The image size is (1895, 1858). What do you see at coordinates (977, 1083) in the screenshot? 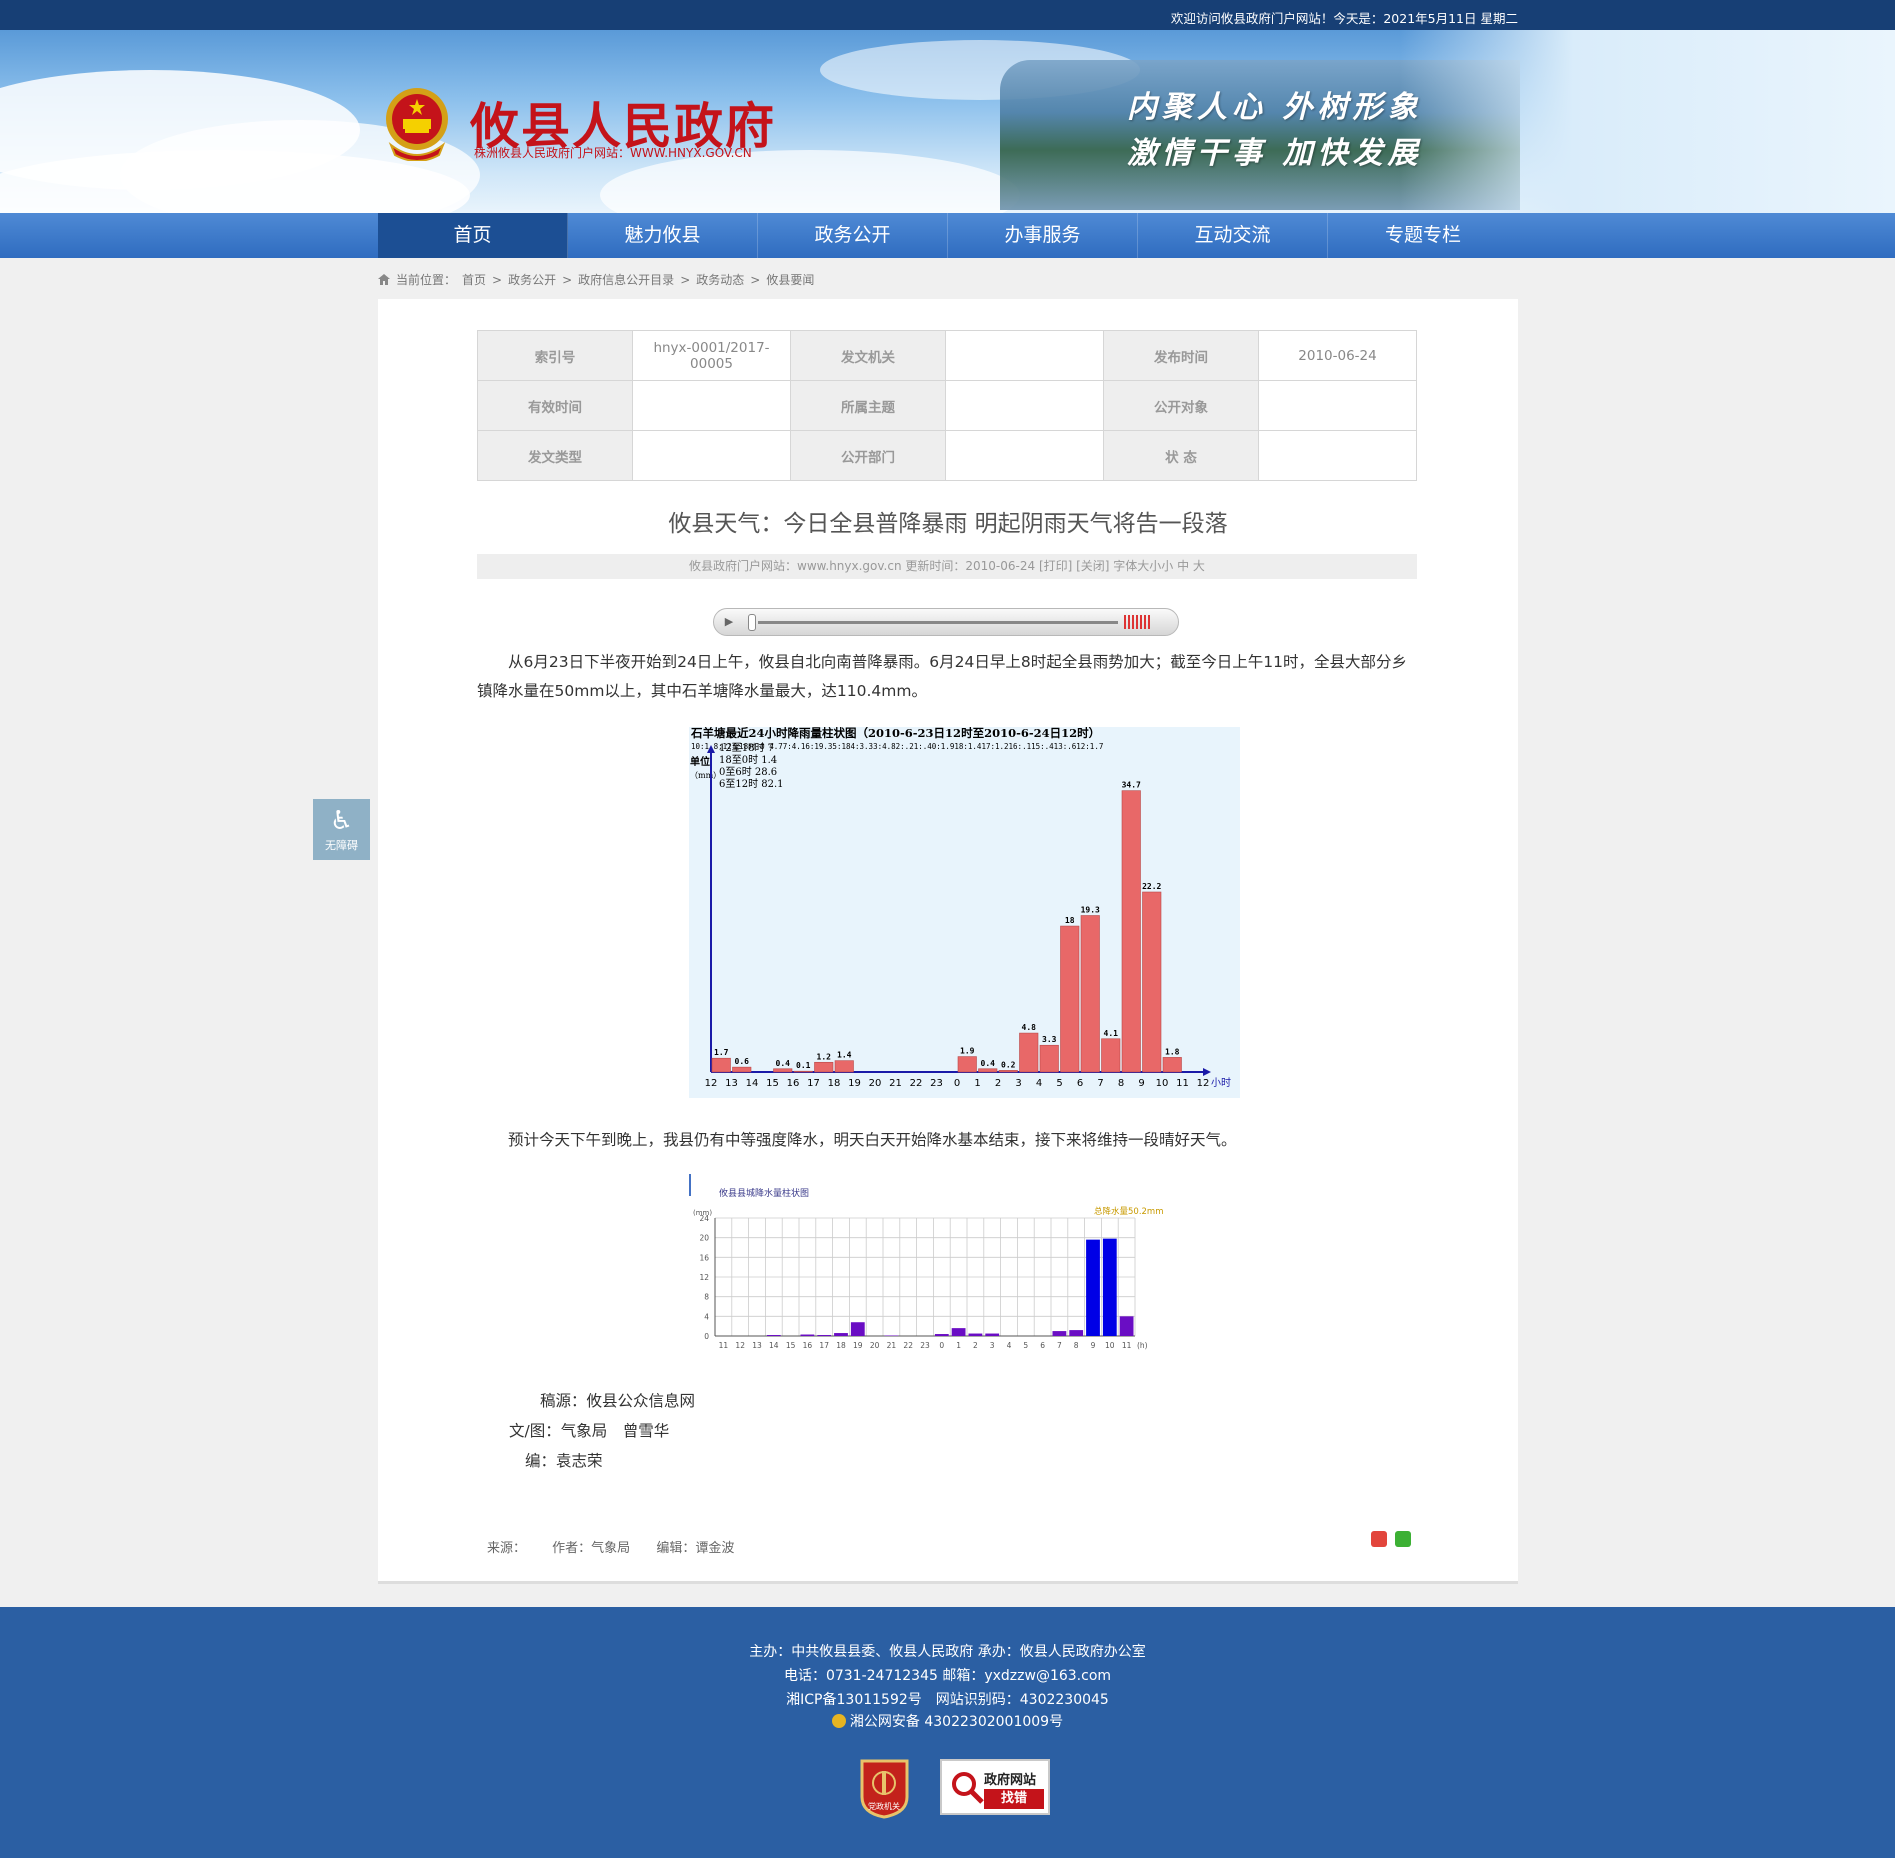
I see `chart1-x-tick: 1` at bounding box center [977, 1083].